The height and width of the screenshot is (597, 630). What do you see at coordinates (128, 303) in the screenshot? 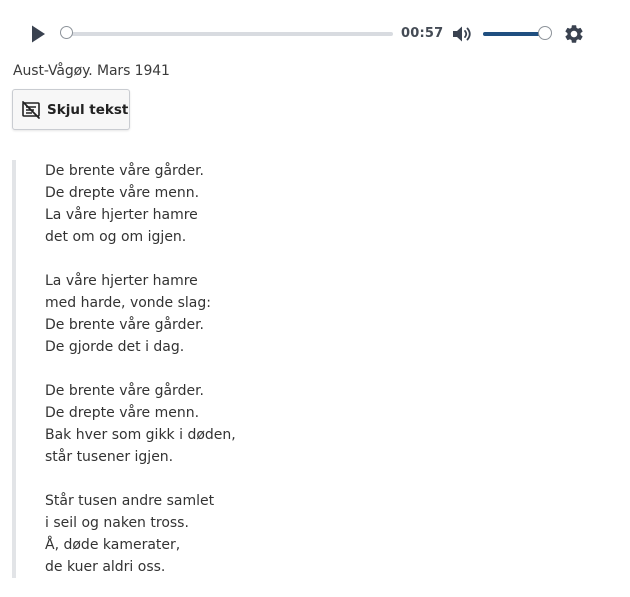
I see `poem-line: med harde, vonde slag:` at bounding box center [128, 303].